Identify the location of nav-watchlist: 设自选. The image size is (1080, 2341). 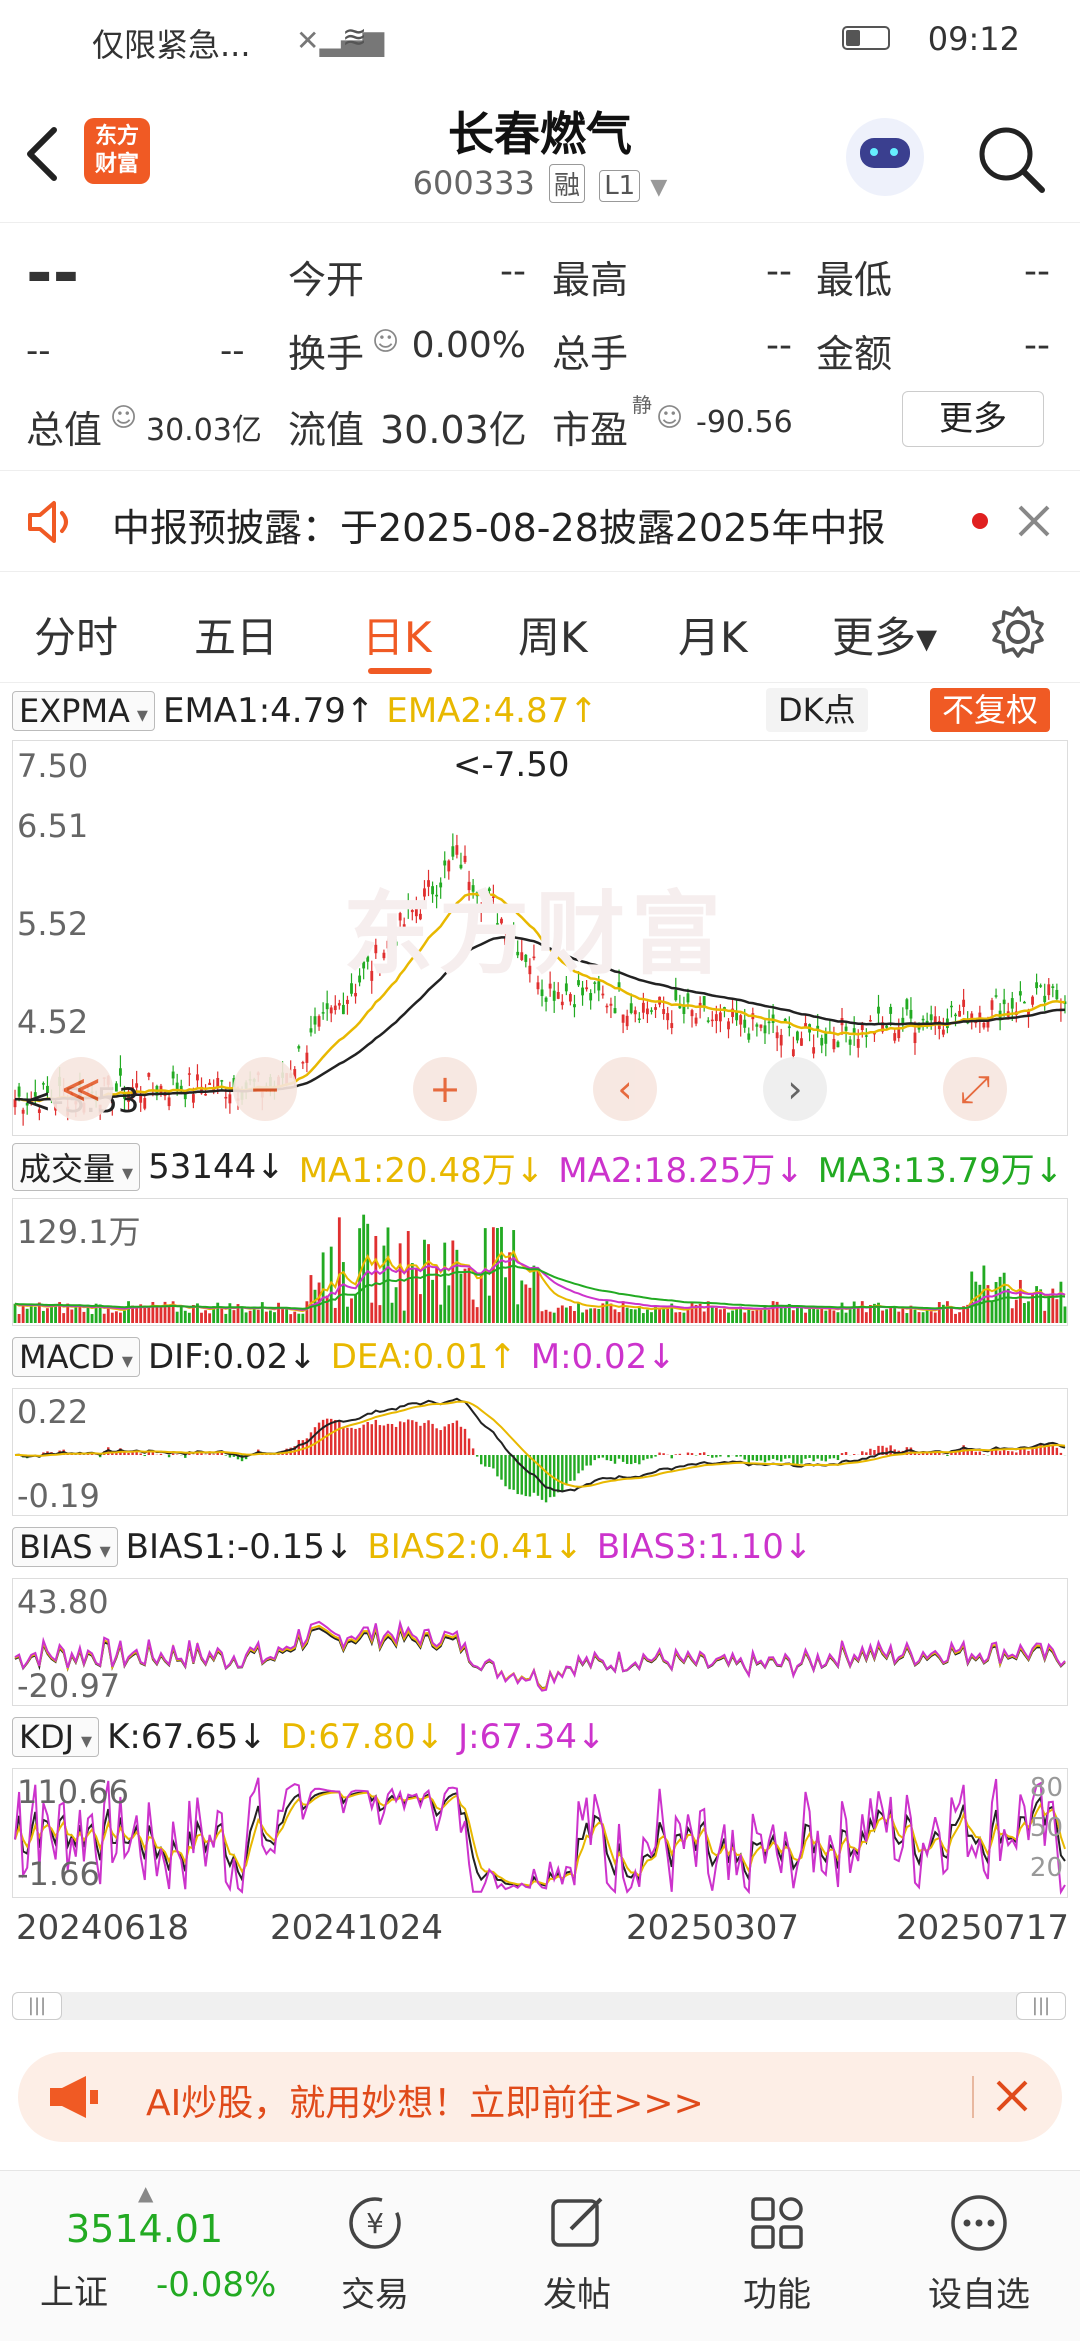
(979, 2253).